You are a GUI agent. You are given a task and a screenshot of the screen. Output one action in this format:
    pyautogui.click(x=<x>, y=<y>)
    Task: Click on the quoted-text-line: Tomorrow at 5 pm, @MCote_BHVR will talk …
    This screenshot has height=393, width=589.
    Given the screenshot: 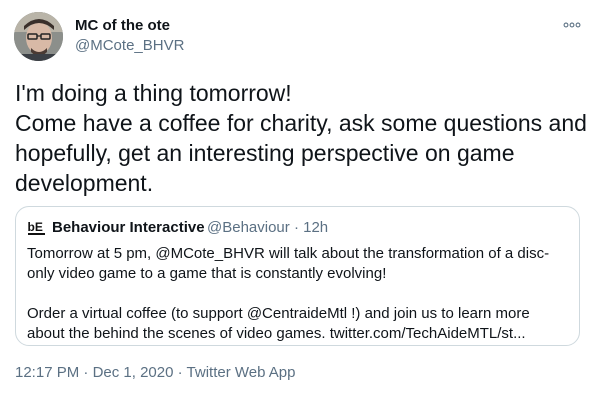 What is the action you would take?
    pyautogui.click(x=288, y=253)
    